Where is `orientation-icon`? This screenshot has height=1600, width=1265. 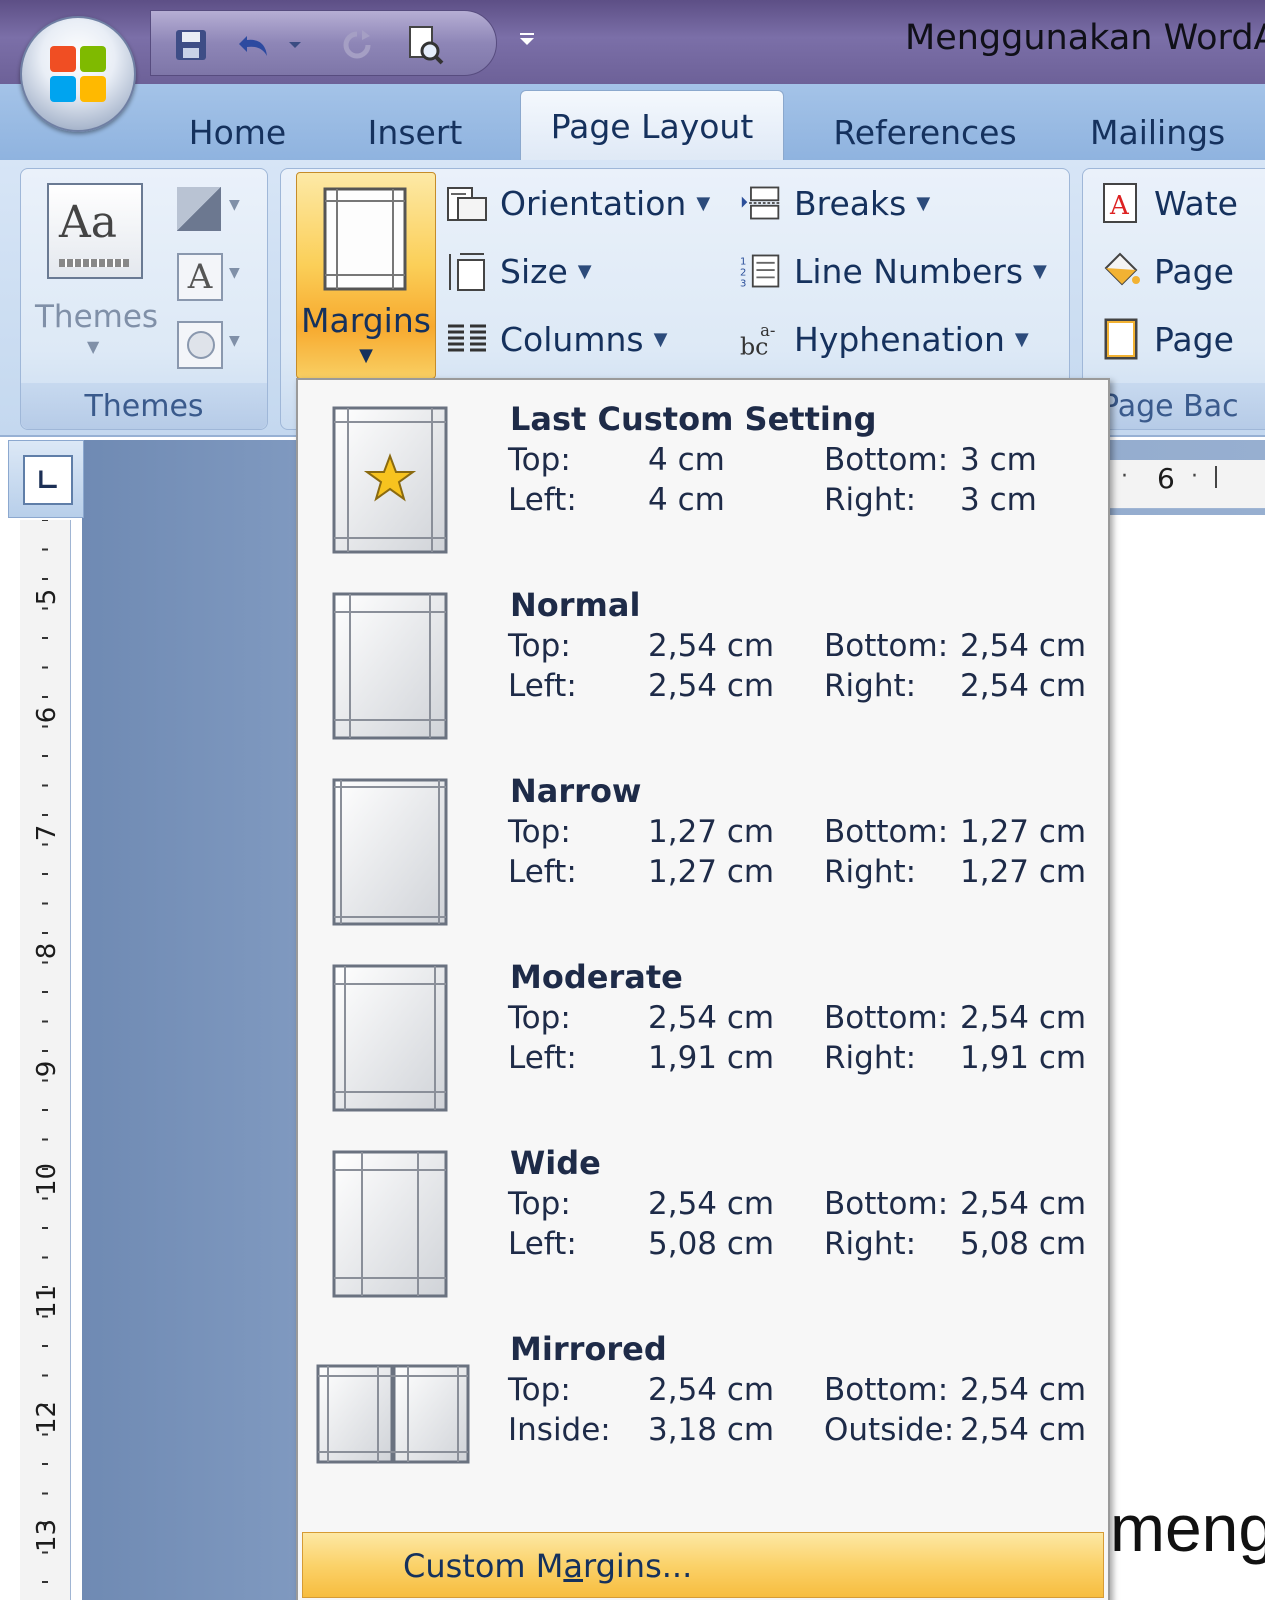 orientation-icon is located at coordinates (467, 203).